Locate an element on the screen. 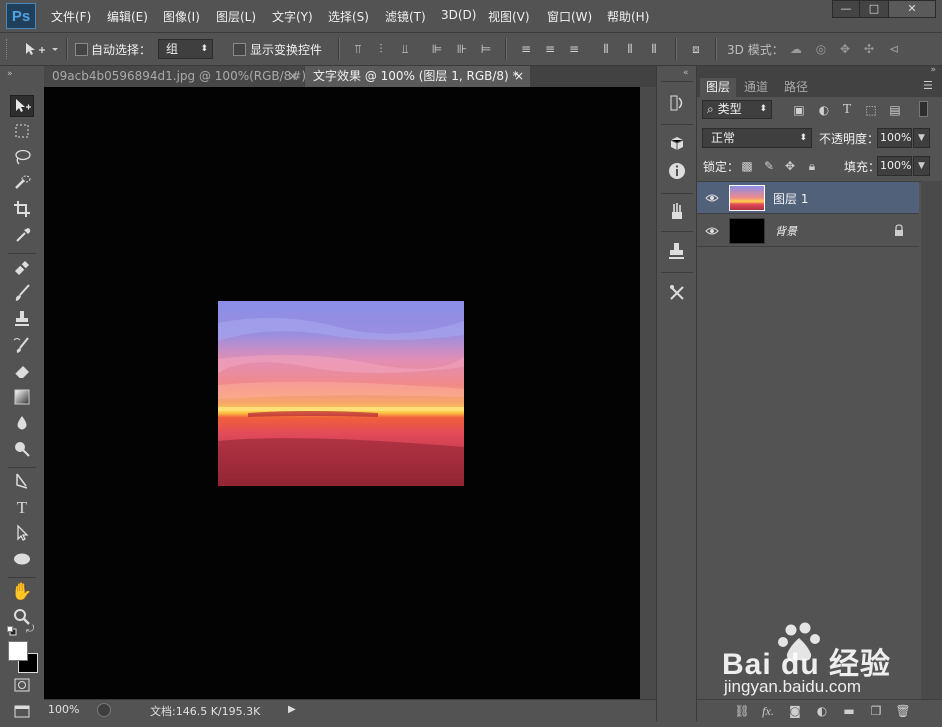 The width and height of the screenshot is (942, 727). menu-select: 选择(S) is located at coordinates (348, 16).